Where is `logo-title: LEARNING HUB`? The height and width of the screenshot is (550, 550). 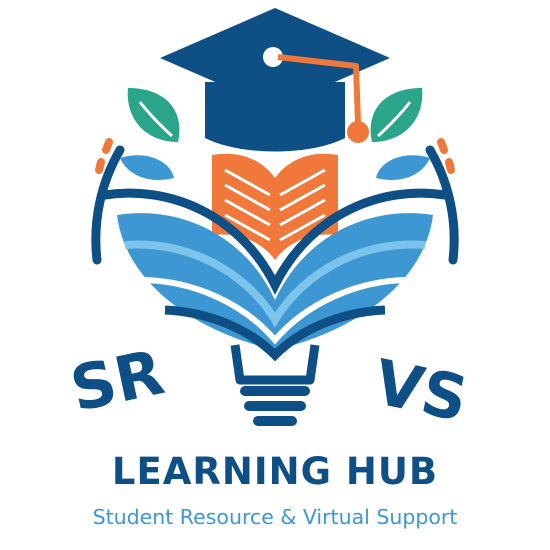
logo-title: LEARNING HUB is located at coordinates (275, 471).